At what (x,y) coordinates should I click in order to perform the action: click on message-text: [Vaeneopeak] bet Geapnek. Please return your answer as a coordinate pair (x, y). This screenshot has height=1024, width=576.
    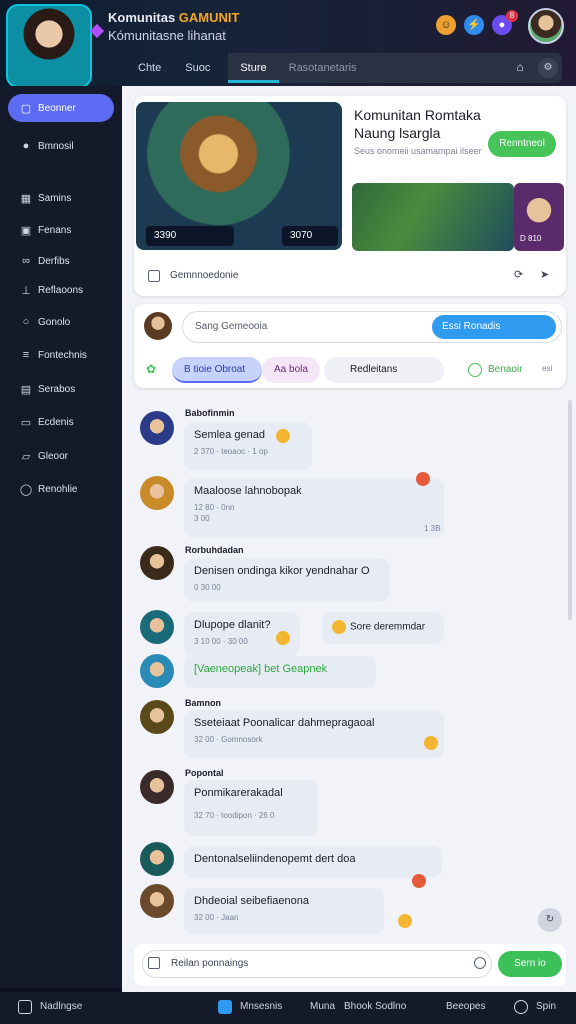
    Looking at the image, I should click on (261, 669).